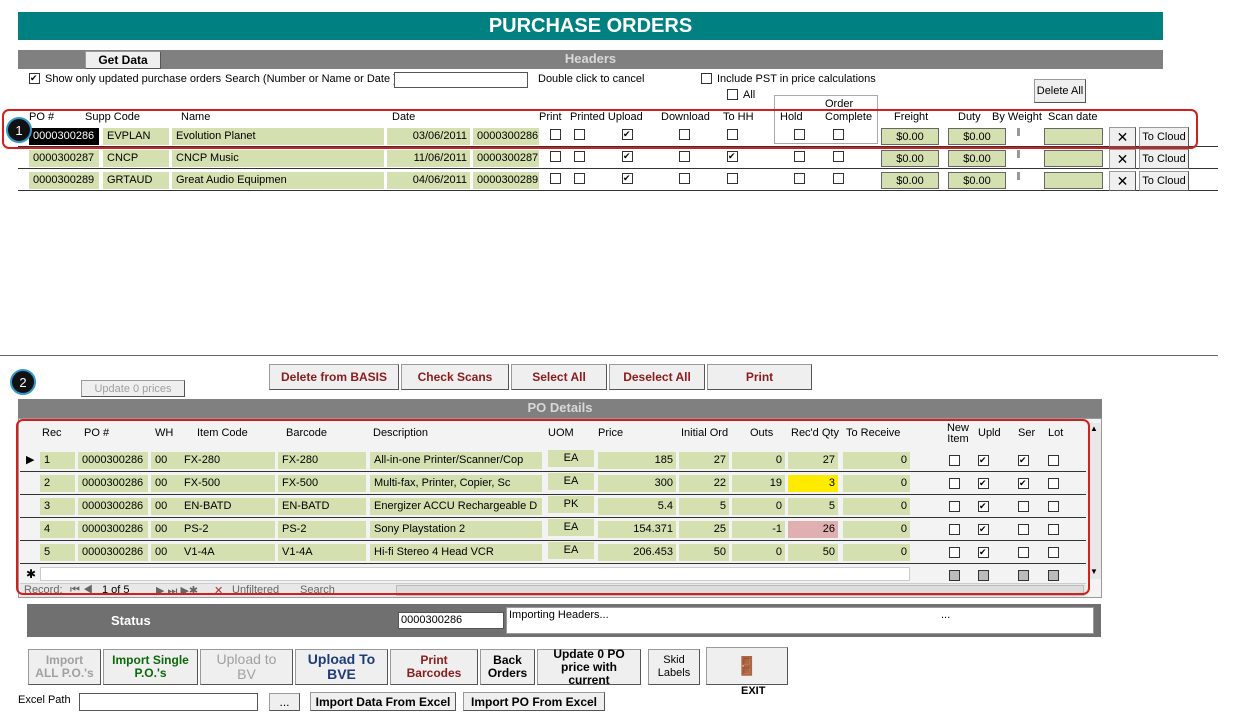  I want to click on exit-label: EXIT, so click(753, 691).